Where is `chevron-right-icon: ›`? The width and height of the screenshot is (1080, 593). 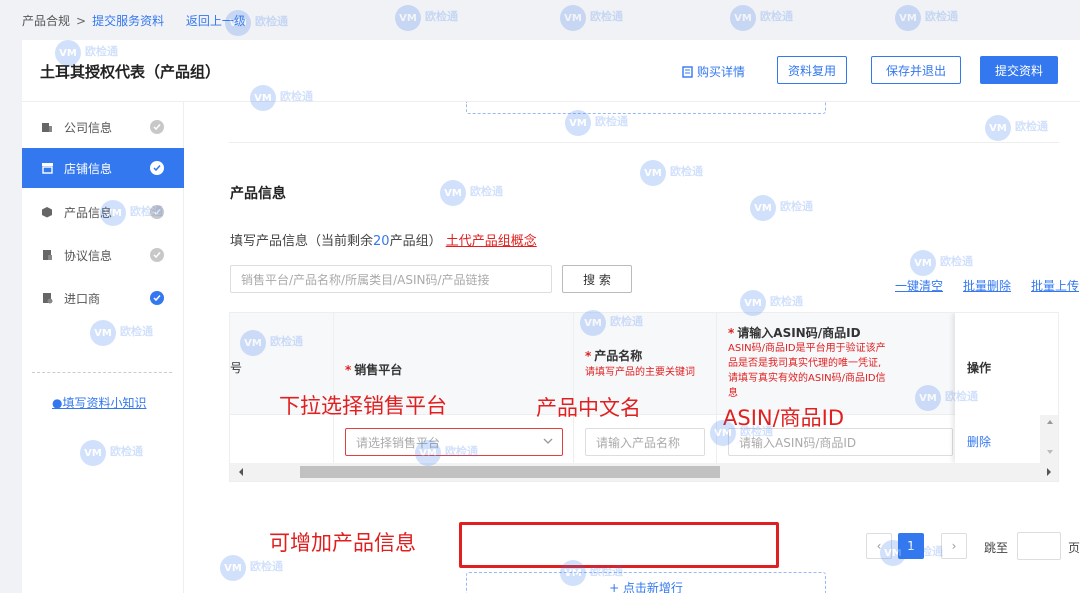
chevron-right-icon: › is located at coordinates (954, 546).